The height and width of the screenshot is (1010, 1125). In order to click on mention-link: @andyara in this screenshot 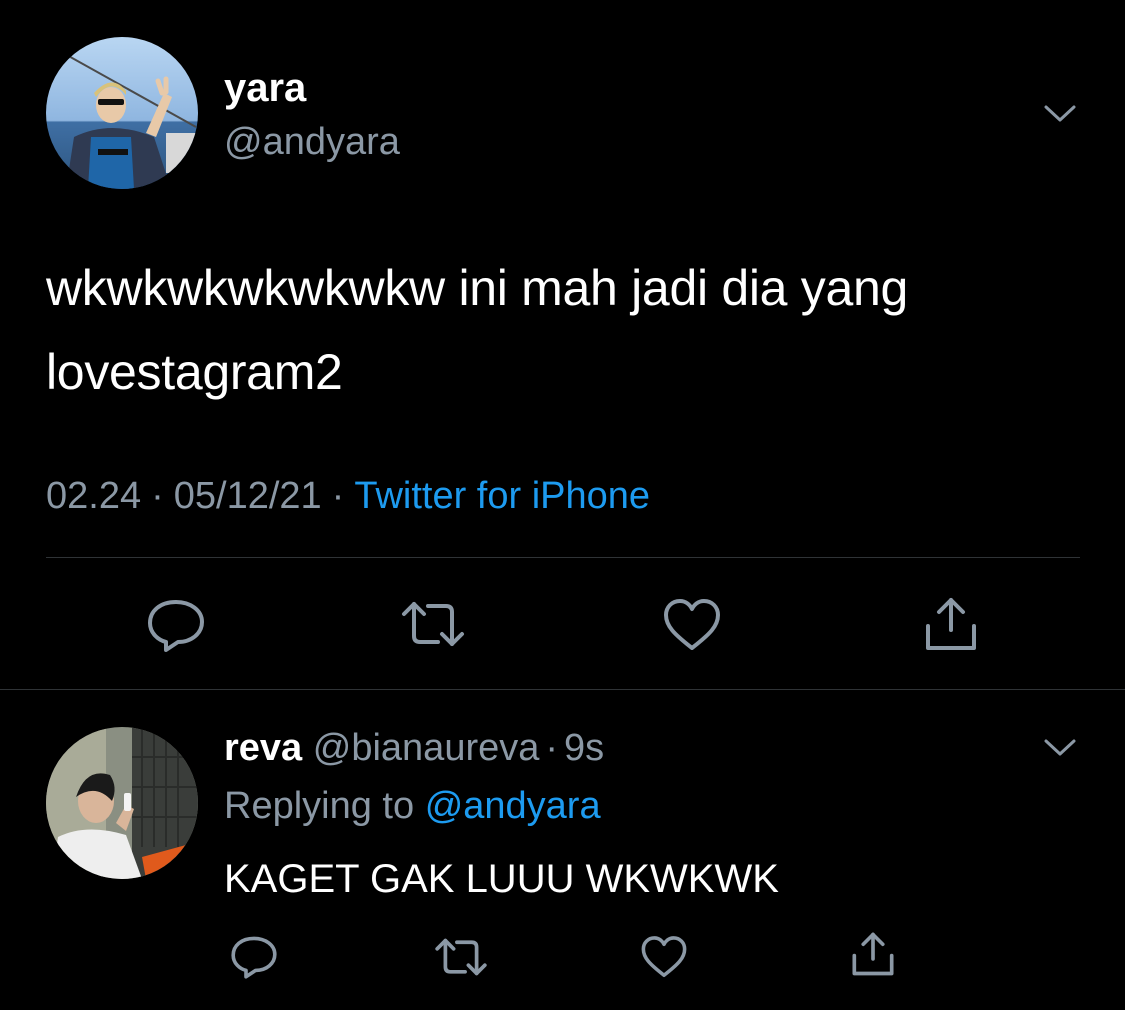, I will do `click(513, 806)`.